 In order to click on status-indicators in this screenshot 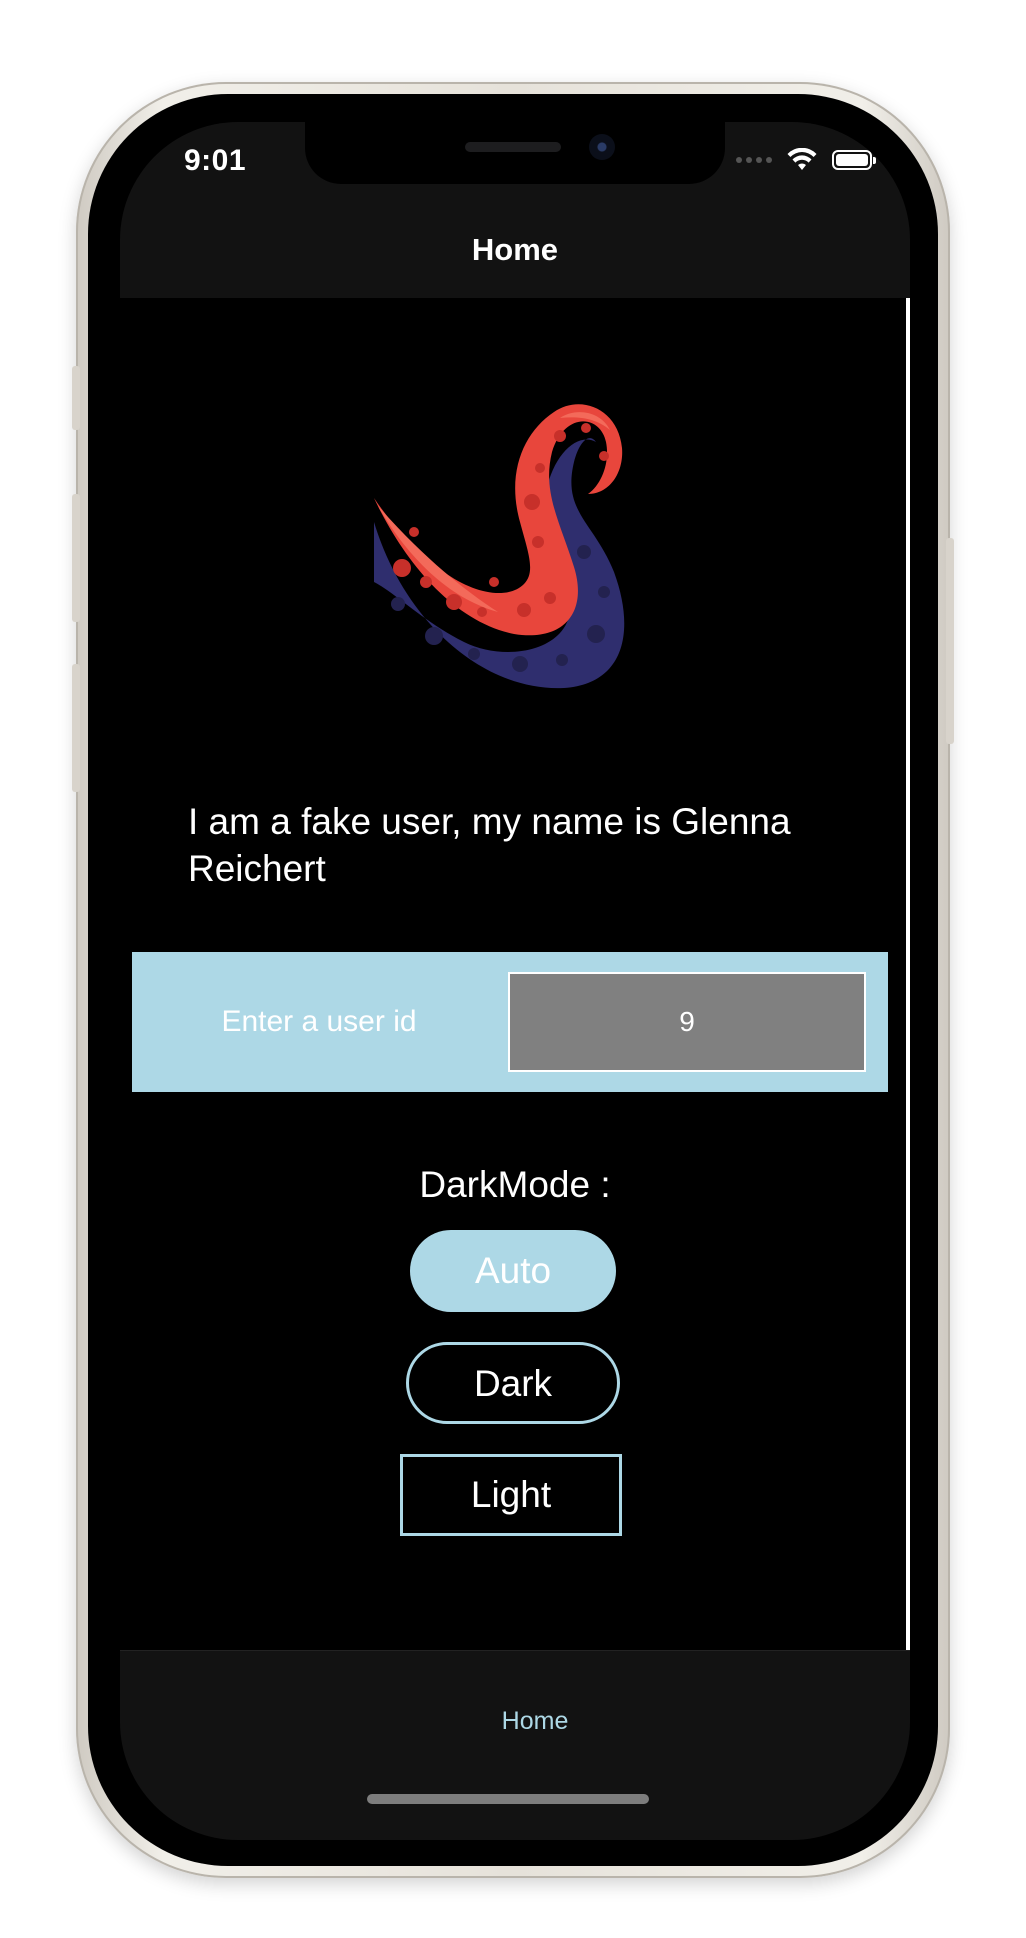, I will do `click(806, 160)`.